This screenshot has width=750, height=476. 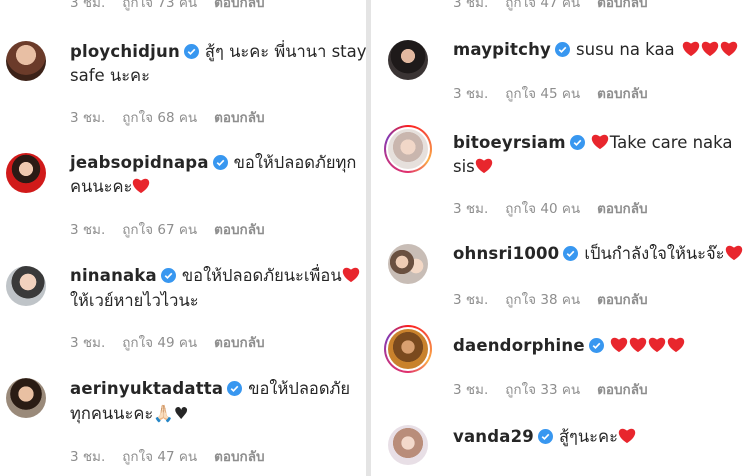 What do you see at coordinates (113, 275) in the screenshot?
I see `comment-username: ninanaka` at bounding box center [113, 275].